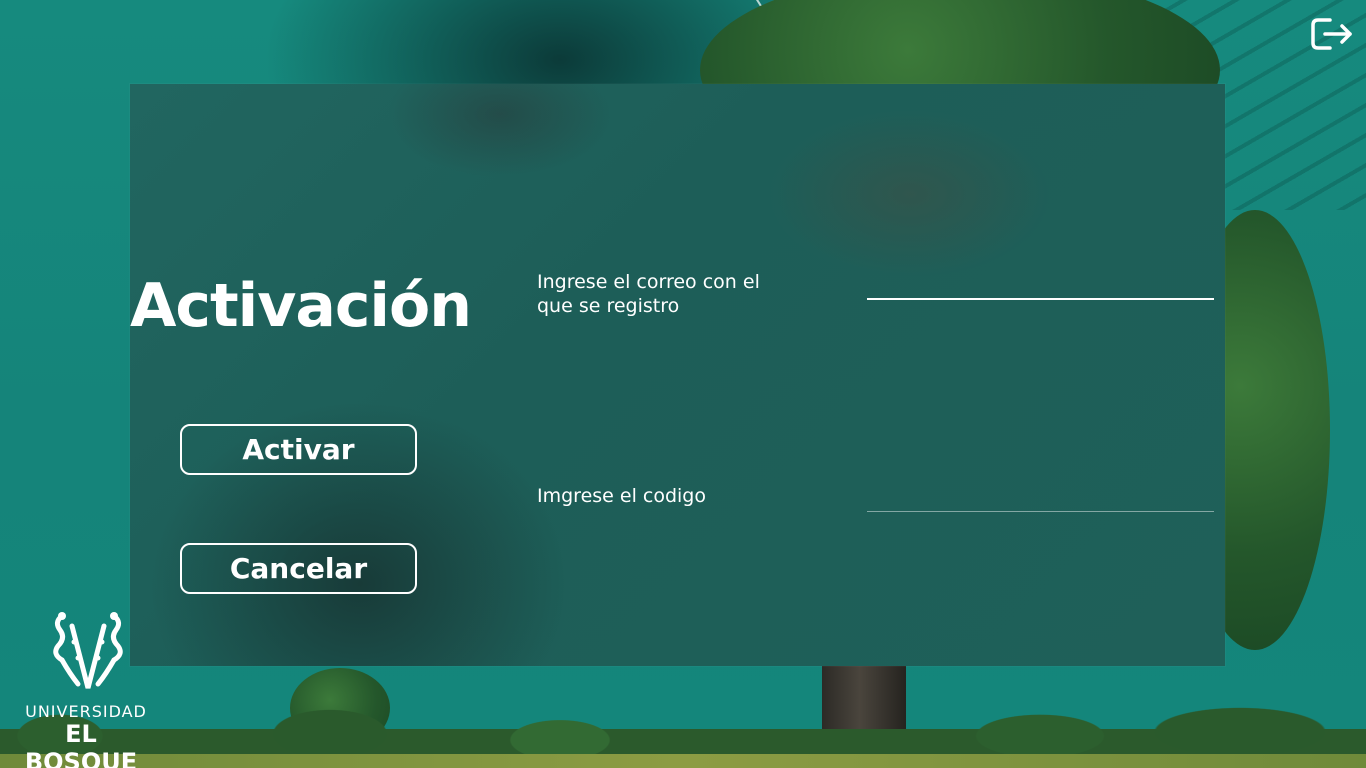  What do you see at coordinates (648, 294) in the screenshot?
I see `email-label: Ingrese el correo con el que se registro` at bounding box center [648, 294].